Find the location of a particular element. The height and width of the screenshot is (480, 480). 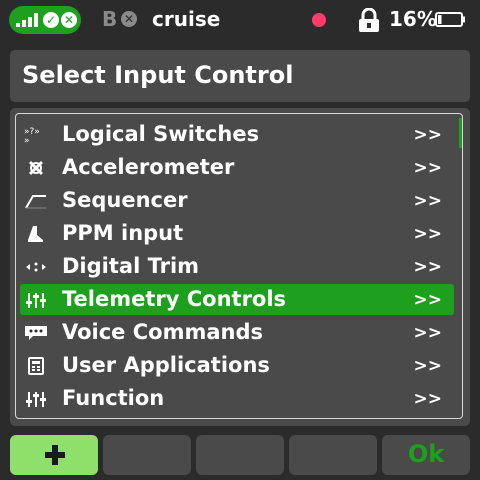

ppm-input-icon is located at coordinates (35, 234).